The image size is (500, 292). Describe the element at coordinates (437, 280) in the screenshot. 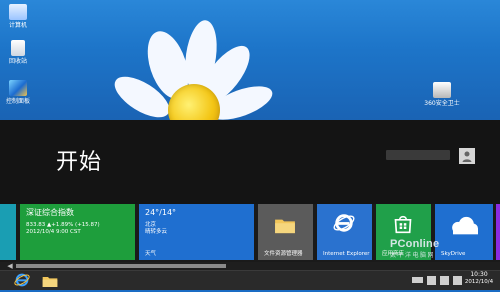

I see `system-tray` at that location.